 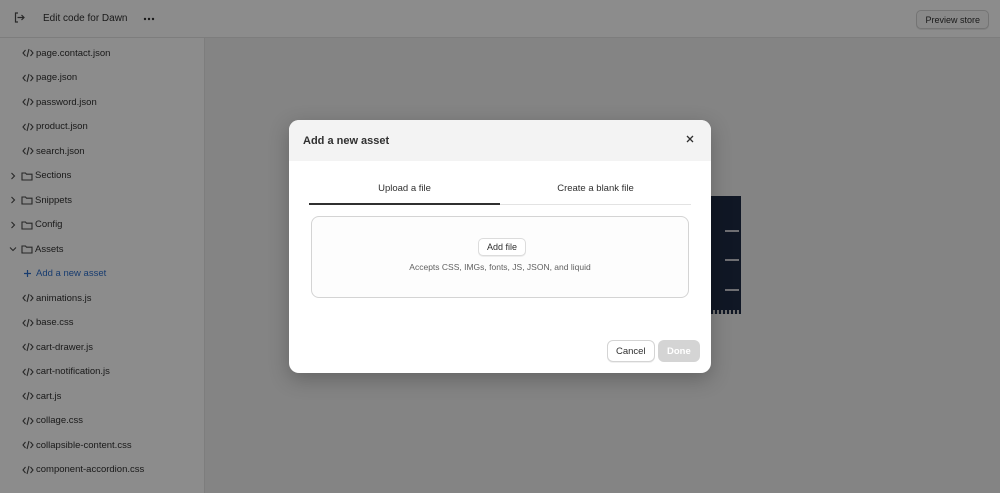 I want to click on close-icon, so click(x=690, y=140).